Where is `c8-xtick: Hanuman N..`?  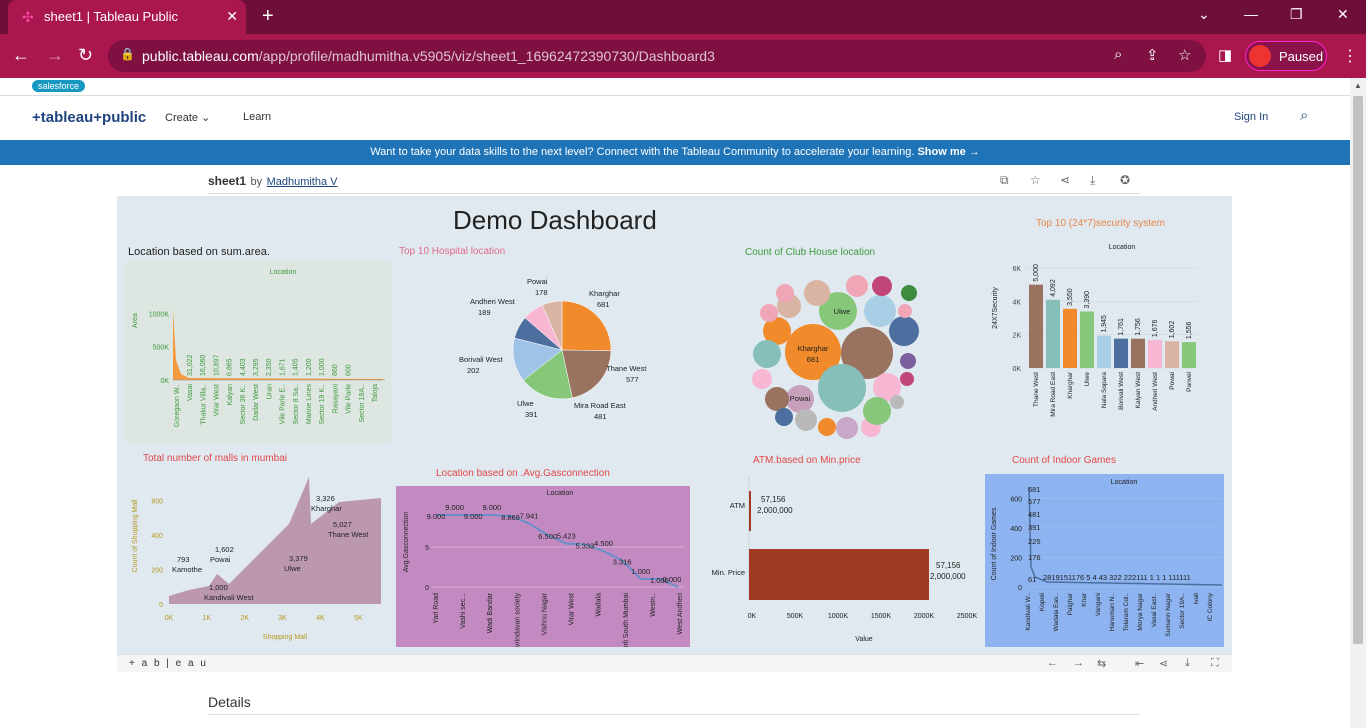 c8-xtick: Hanuman N.. is located at coordinates (1112, 612).